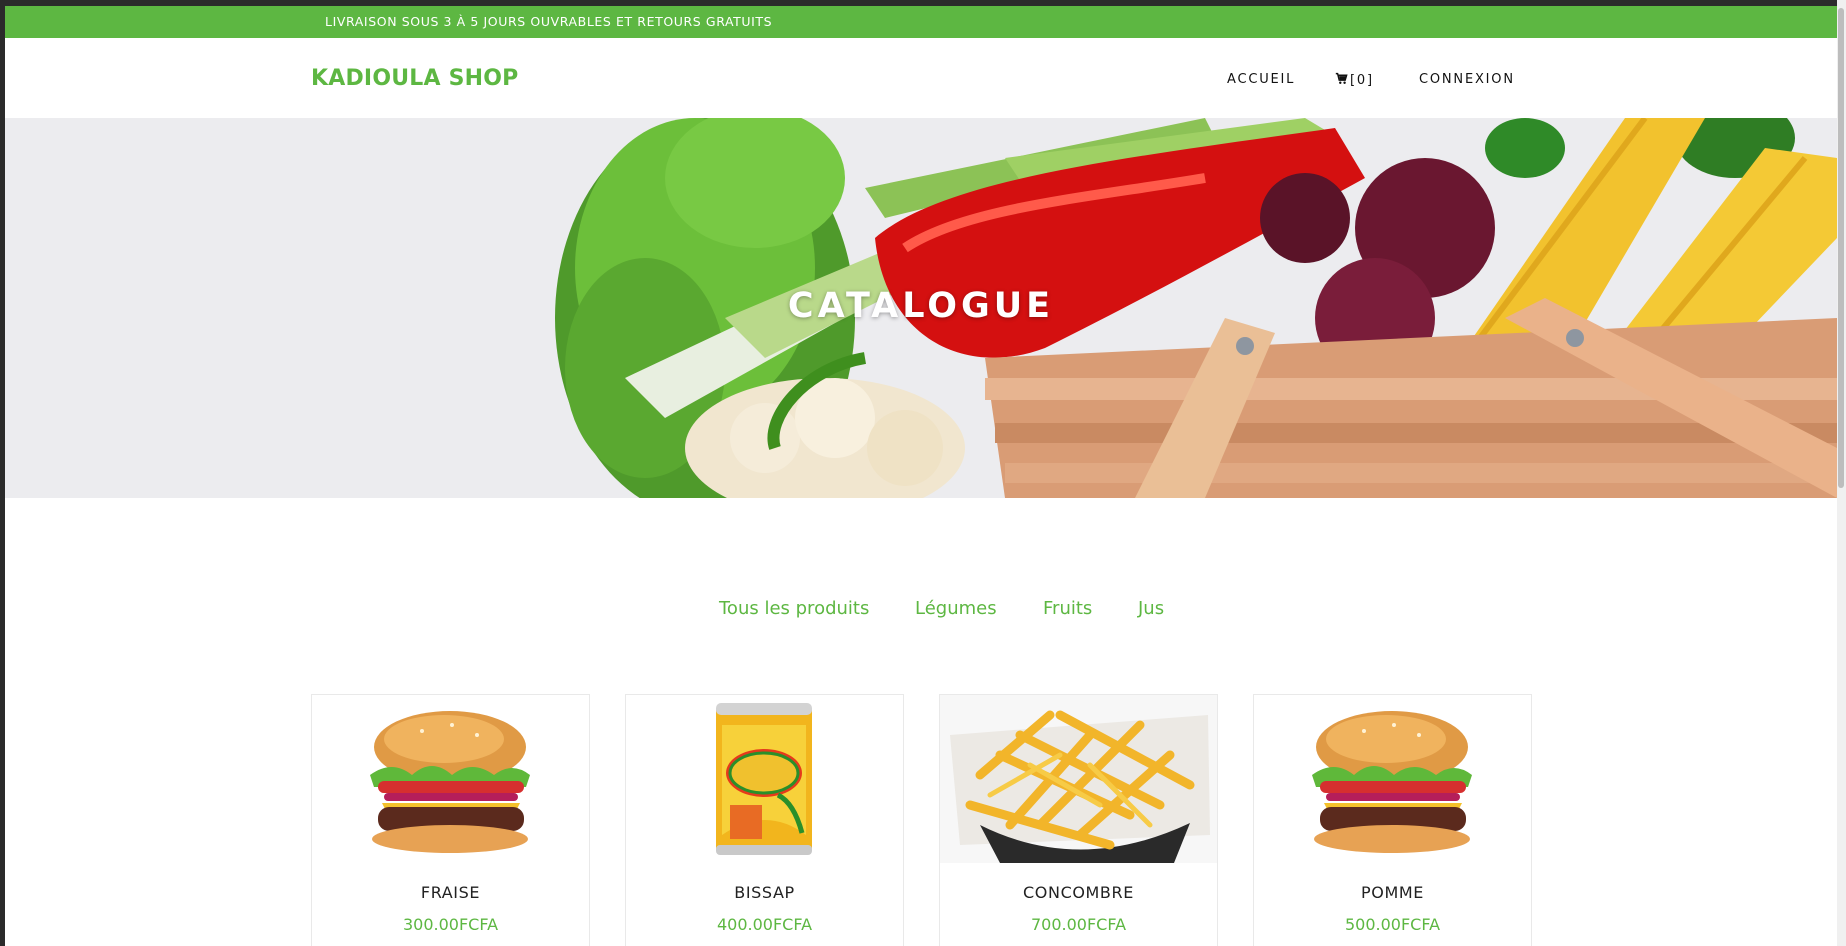 This screenshot has height=946, width=1846. Describe the element at coordinates (1841, 248) in the screenshot. I see `scrollbar-thumb` at that location.